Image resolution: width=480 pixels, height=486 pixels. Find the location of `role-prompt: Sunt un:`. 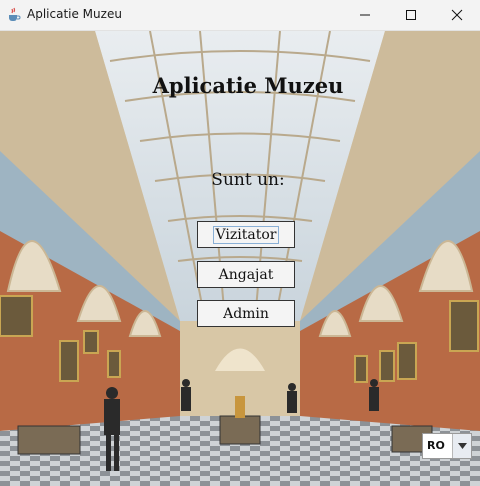

role-prompt: Sunt un: is located at coordinates (248, 180).